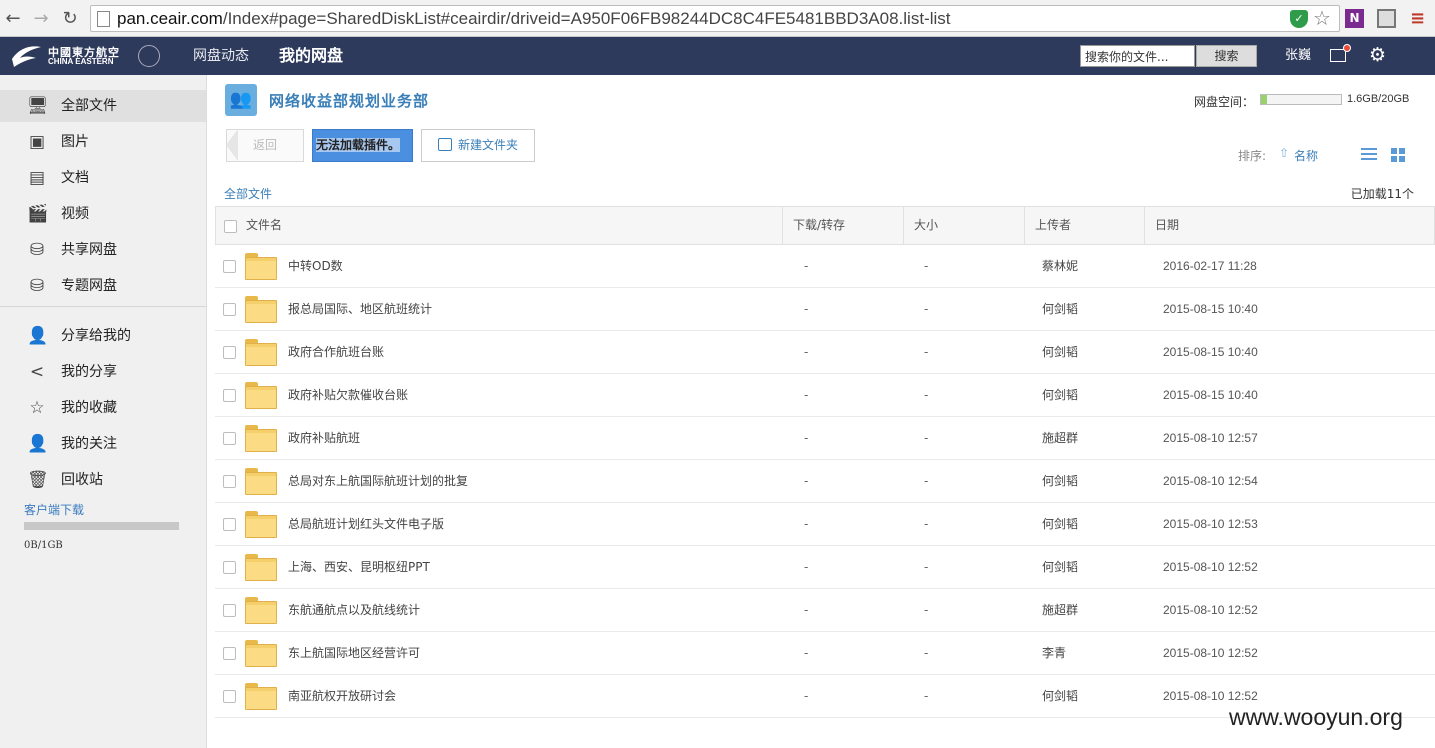 Image resolution: width=1435 pixels, height=748 pixels. I want to click on table-row: 政府合作航班台账 - - 何剑韬 2015-08-15 10:40, so click(825, 352).